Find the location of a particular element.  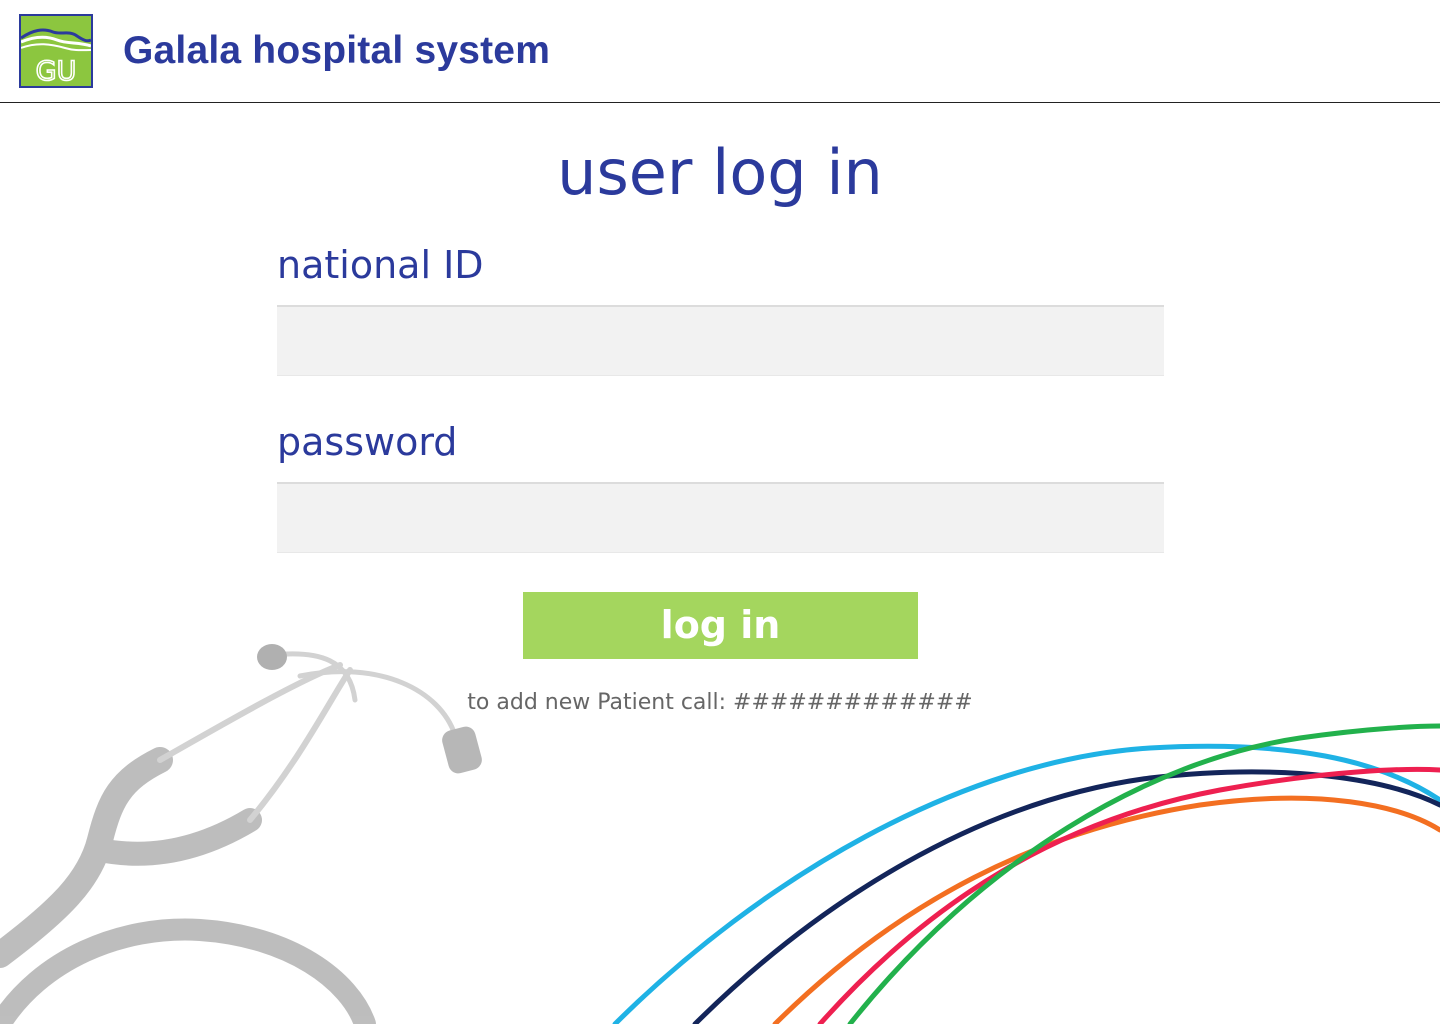

galala-university-logo: GU is located at coordinates (56, 51).